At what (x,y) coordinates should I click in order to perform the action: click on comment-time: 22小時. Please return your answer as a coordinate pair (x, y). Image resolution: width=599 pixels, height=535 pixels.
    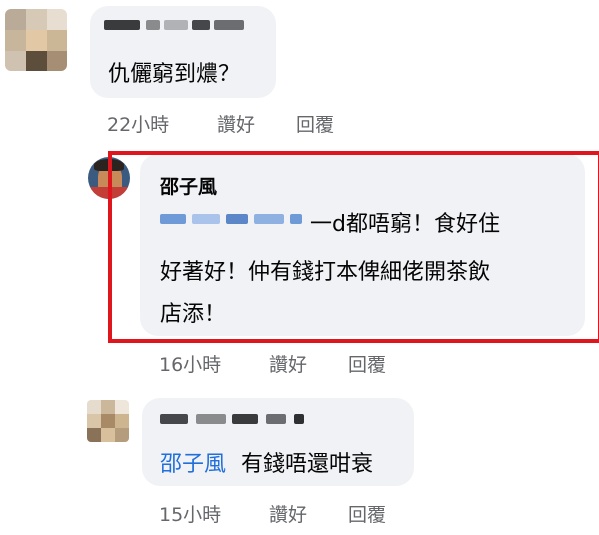
    Looking at the image, I should click on (138, 123).